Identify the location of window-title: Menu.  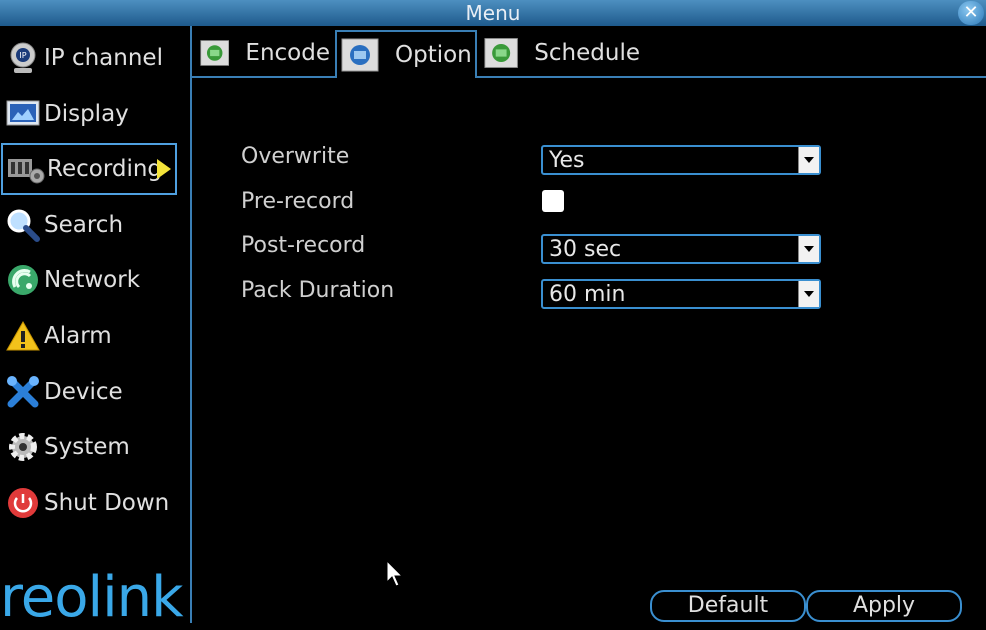
(493, 13).